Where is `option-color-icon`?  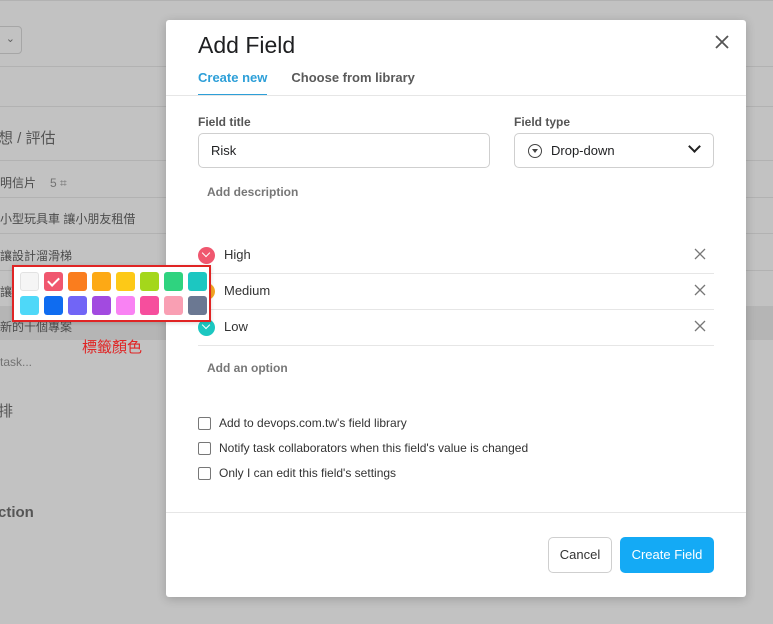
option-color-icon is located at coordinates (206, 255).